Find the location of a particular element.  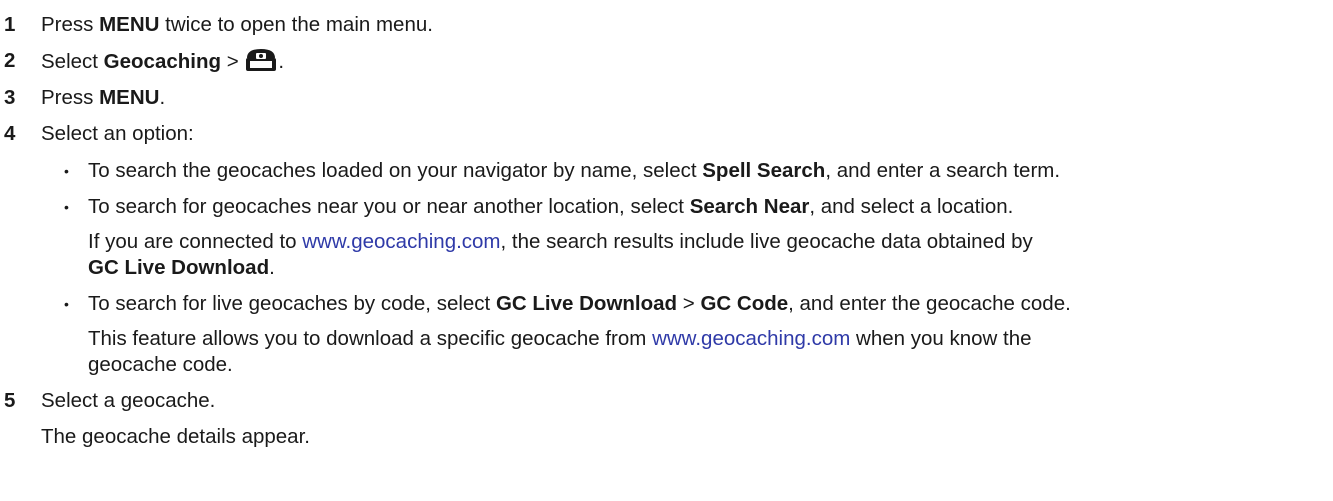

note-text-pre: If you are connected to is located at coordinates (195, 241).